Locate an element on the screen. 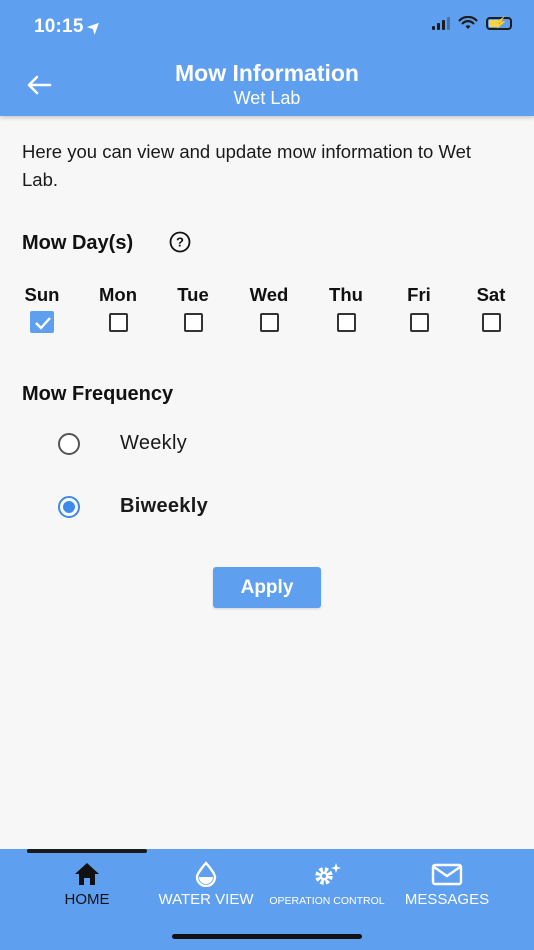  nav-label-water-view: WATER VIEW is located at coordinates (206, 899).